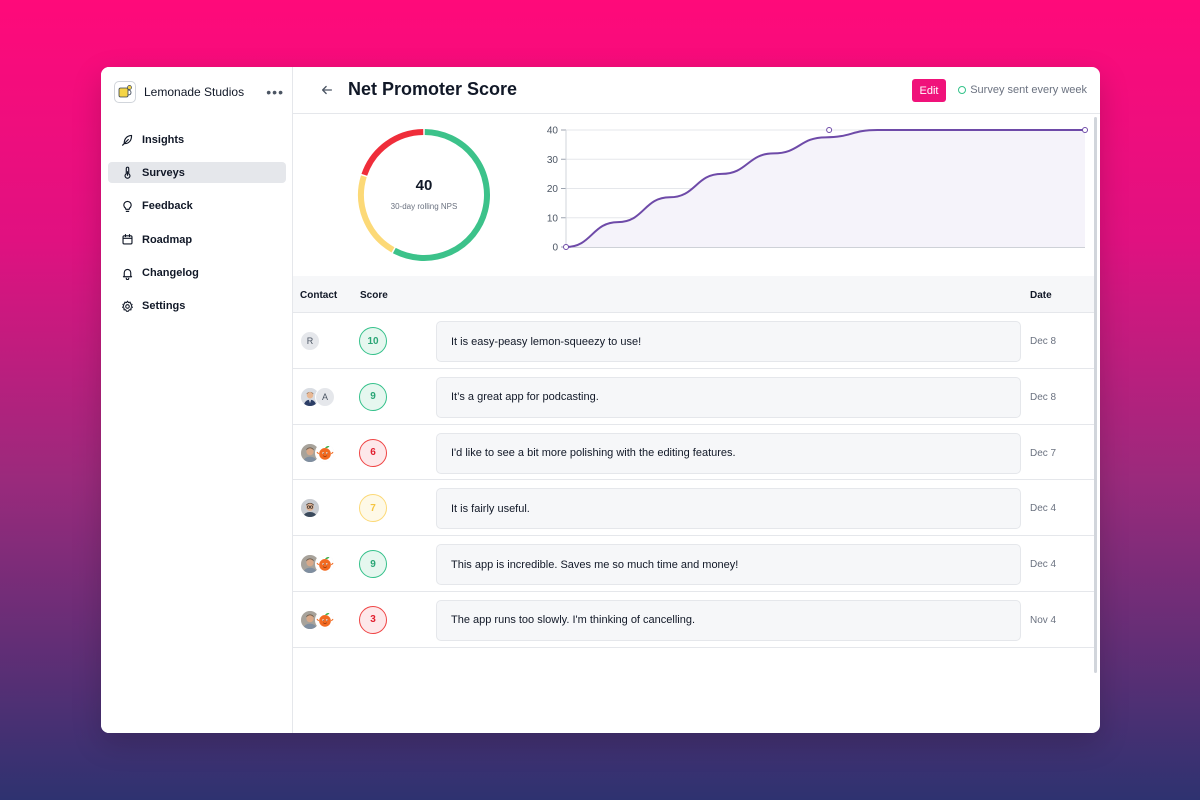  What do you see at coordinates (163, 172) in the screenshot?
I see `sidebar-item-label: Surveys` at bounding box center [163, 172].